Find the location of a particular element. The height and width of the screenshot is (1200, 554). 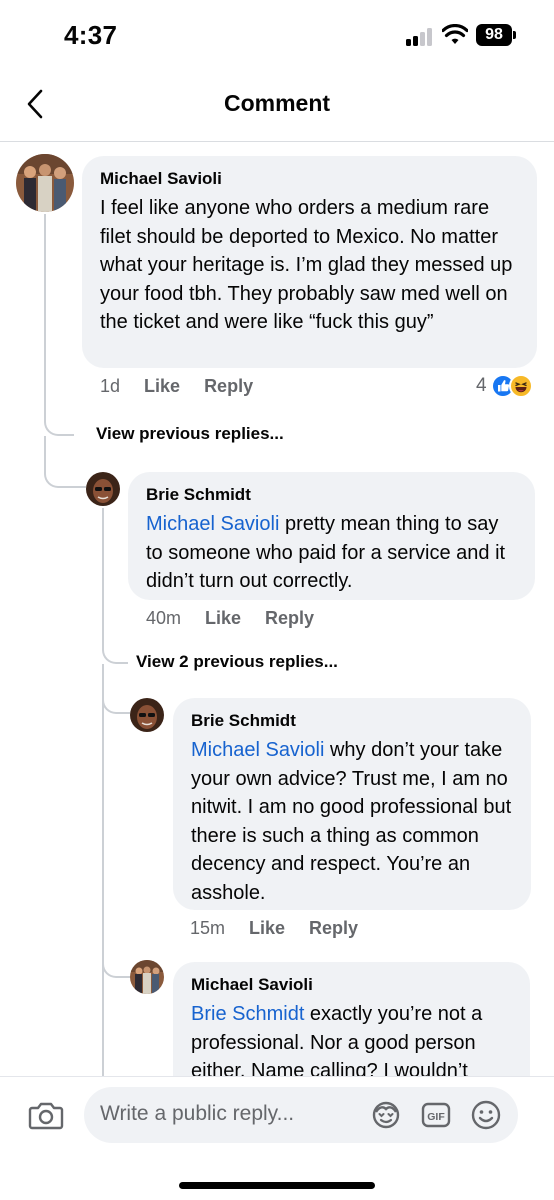

header: Comment is located at coordinates (277, 106).